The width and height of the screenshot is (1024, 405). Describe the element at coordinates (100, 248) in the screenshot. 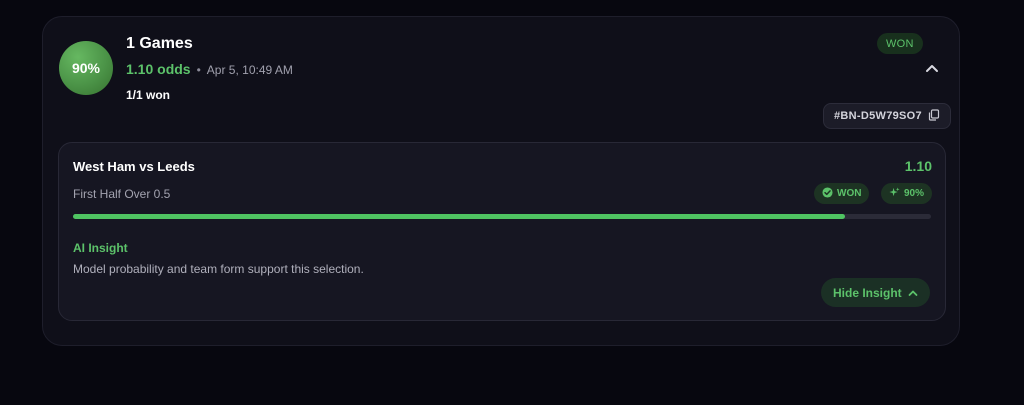

I see `insight-title: AI Insight` at that location.